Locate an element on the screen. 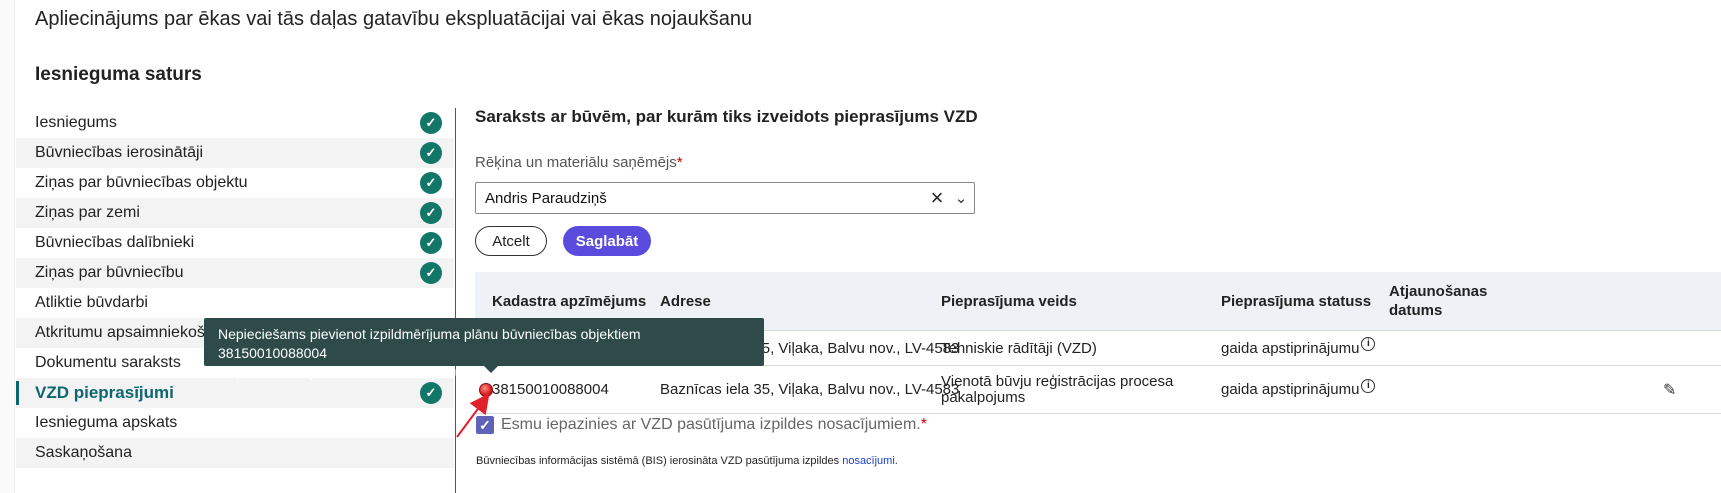  vertical-divider is located at coordinates (455, 300).